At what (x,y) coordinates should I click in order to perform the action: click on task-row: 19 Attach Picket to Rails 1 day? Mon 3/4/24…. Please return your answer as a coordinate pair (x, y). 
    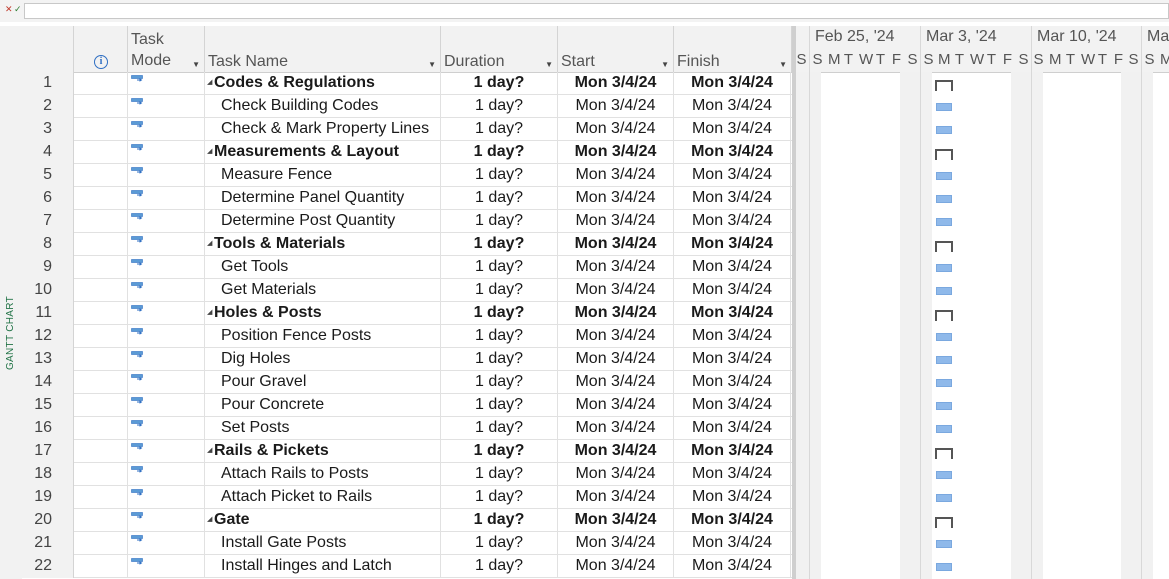
    Looking at the image, I should click on (407, 497).